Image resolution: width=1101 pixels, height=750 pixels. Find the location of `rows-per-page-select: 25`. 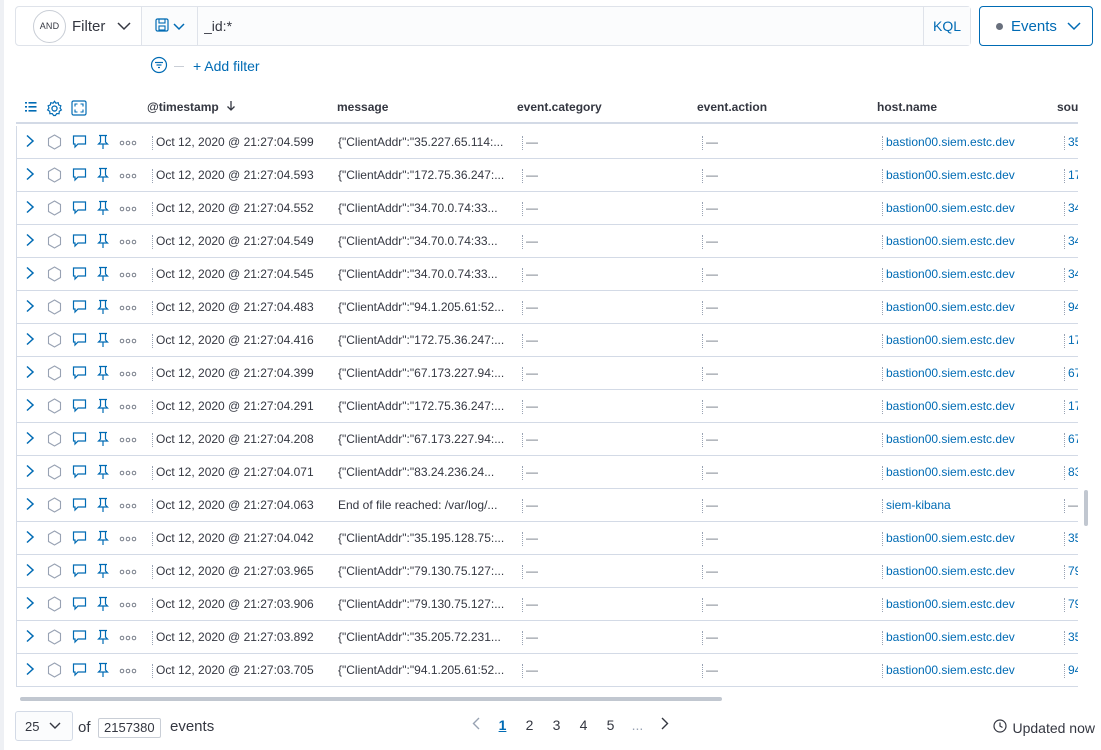

rows-per-page-select: 25 is located at coordinates (44, 726).